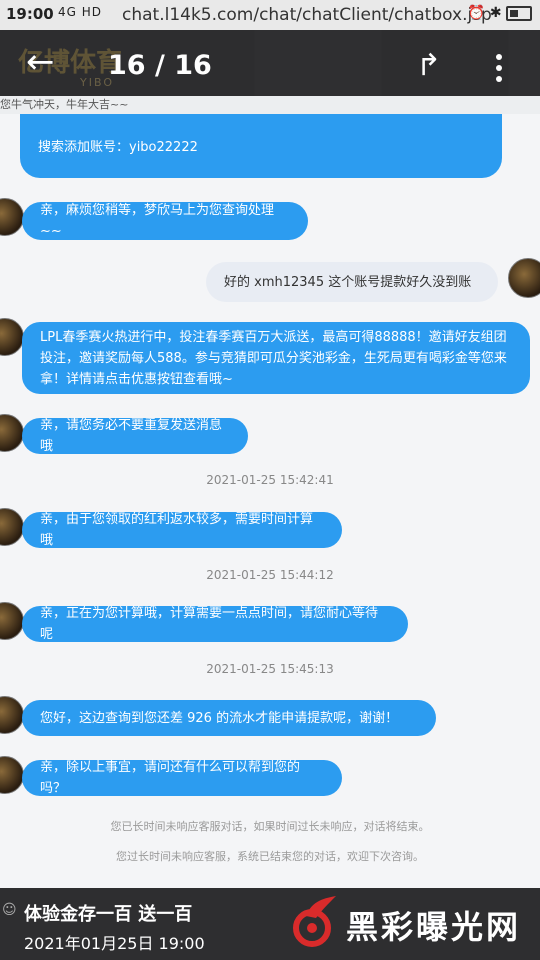 The image size is (540, 960). Describe the element at coordinates (80, 12) in the screenshot. I see `signal-icon: 4G HD` at that location.